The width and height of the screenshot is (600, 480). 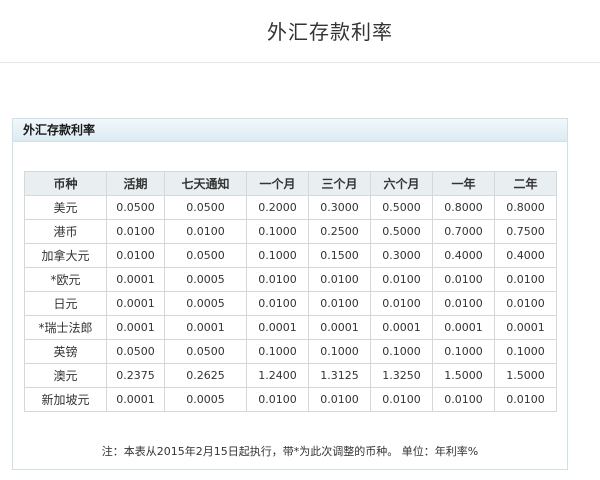 What do you see at coordinates (290, 130) in the screenshot?
I see `panel-title: 外汇存款利率` at bounding box center [290, 130].